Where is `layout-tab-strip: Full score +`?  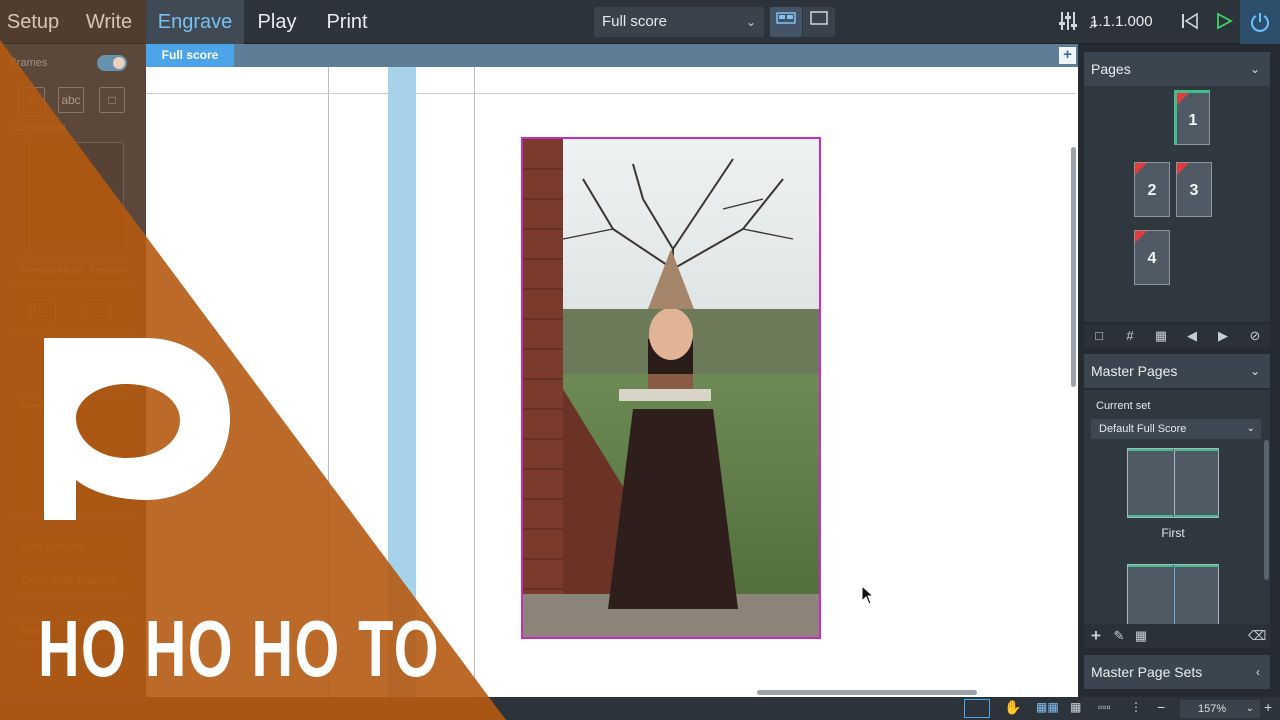
layout-tab-strip: Full score + is located at coordinates (612, 55).